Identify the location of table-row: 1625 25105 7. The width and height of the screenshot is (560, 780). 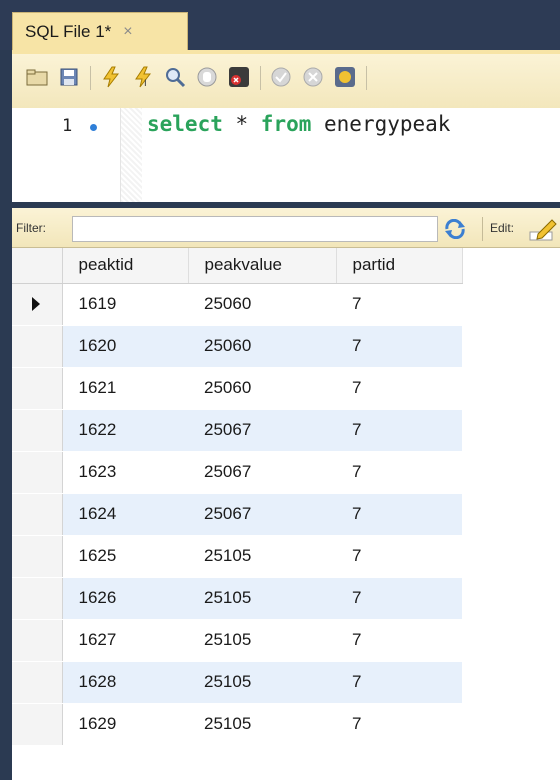
(237, 556).